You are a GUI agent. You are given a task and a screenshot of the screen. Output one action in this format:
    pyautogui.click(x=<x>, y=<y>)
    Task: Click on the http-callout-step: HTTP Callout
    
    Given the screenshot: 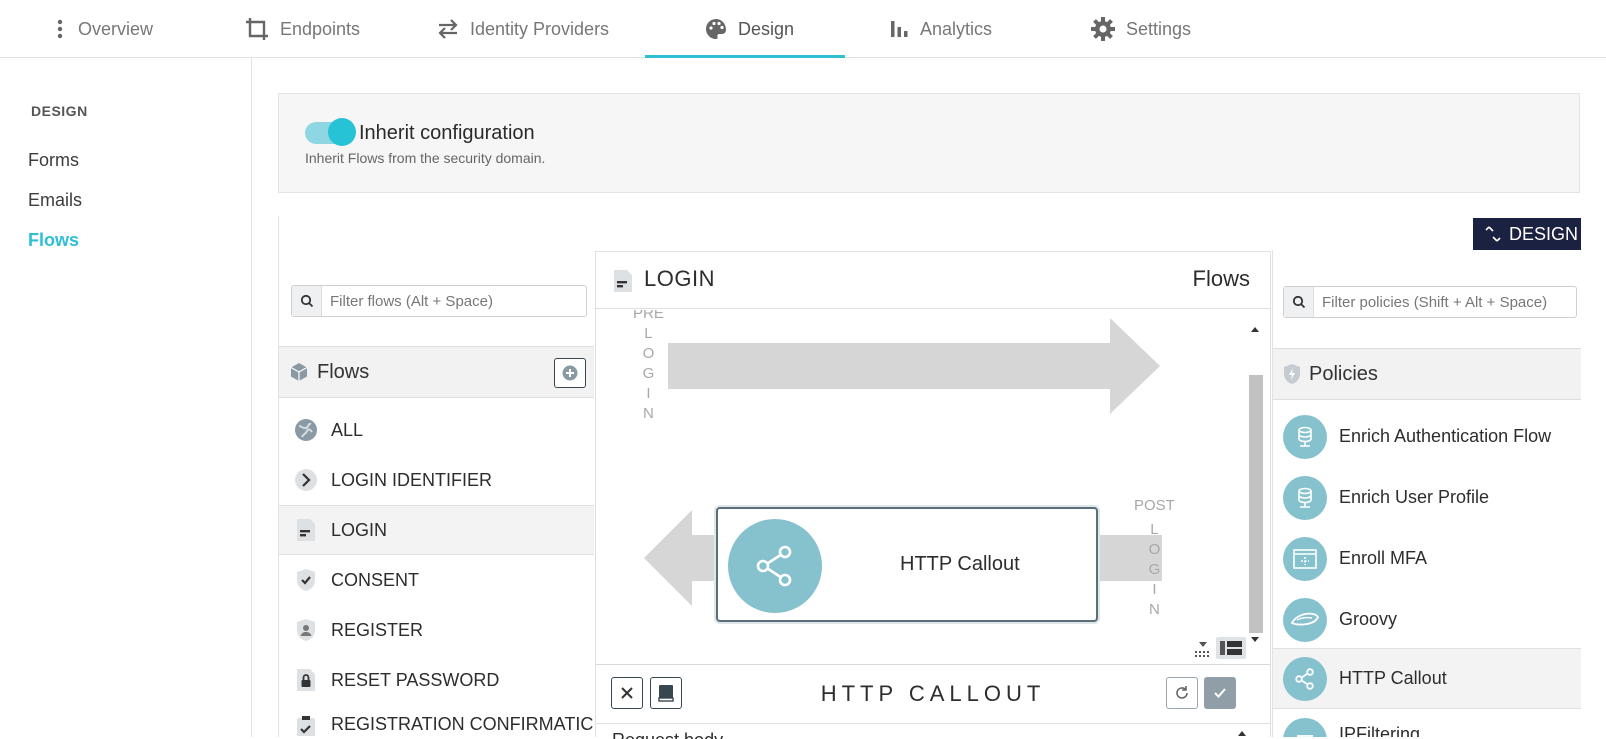 What is the action you would take?
    pyautogui.click(x=907, y=564)
    